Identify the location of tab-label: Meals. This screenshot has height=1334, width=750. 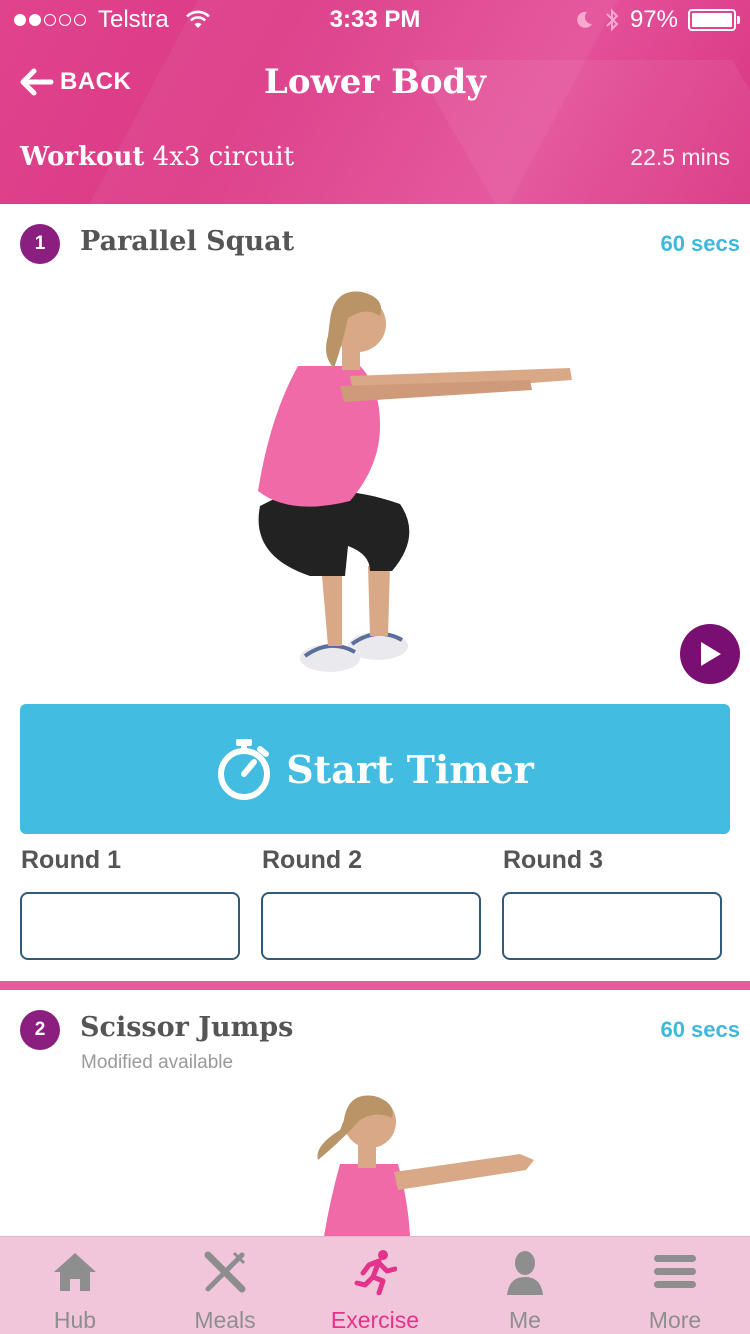
(225, 1320).